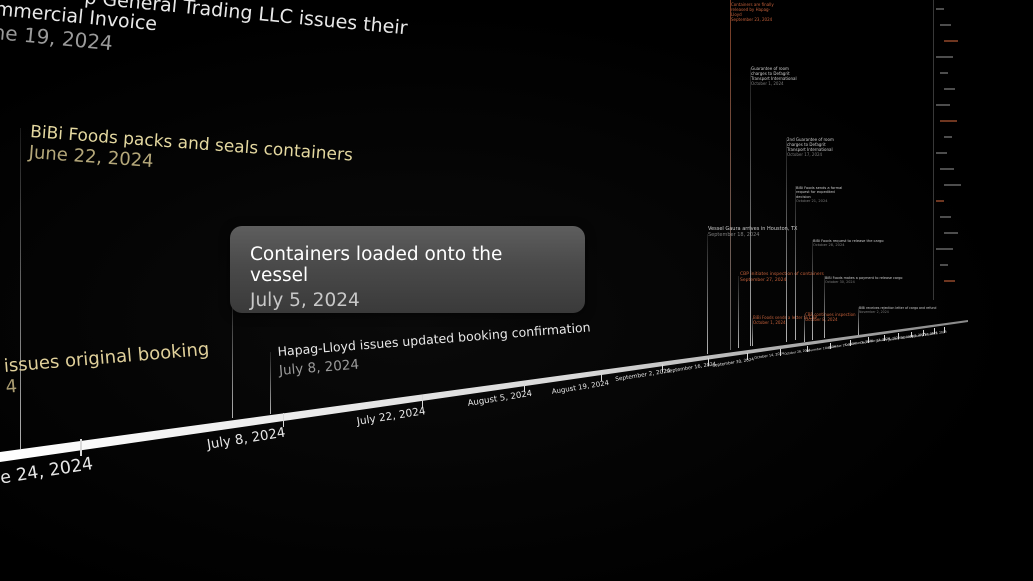  I want to click on event-date: October 1, 2024, so click(767, 83).